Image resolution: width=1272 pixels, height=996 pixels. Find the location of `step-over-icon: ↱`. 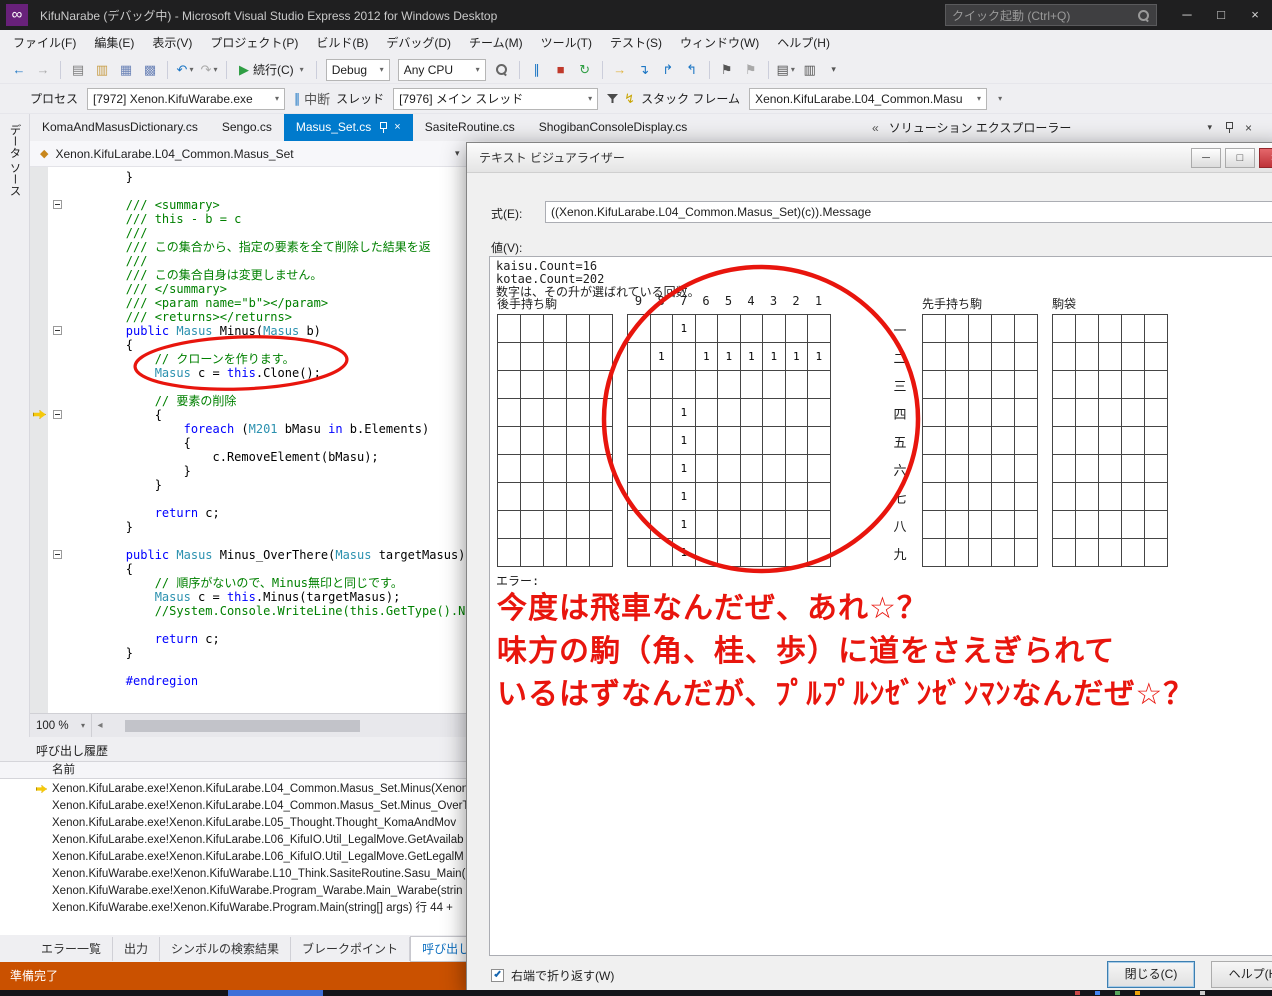

step-over-icon: ↱ is located at coordinates (668, 70).